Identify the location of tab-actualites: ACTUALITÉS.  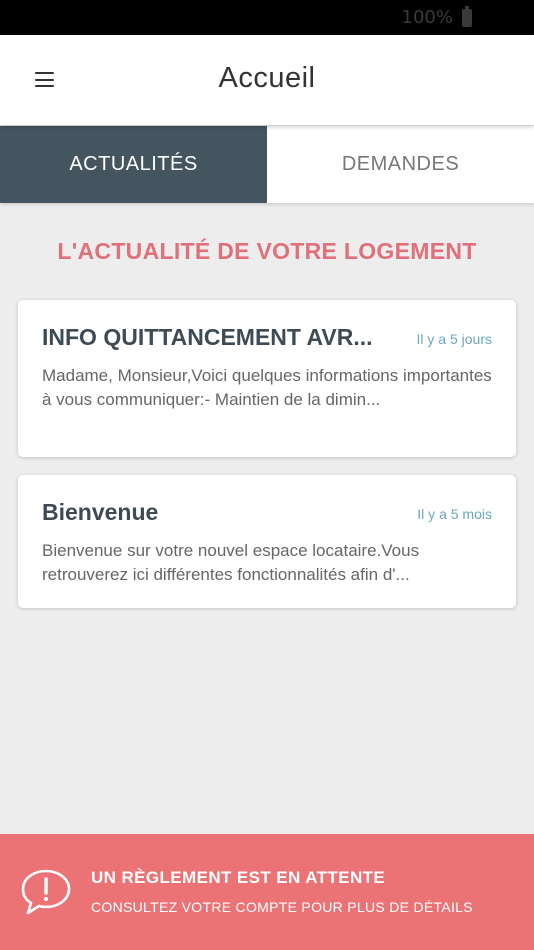
(133, 164).